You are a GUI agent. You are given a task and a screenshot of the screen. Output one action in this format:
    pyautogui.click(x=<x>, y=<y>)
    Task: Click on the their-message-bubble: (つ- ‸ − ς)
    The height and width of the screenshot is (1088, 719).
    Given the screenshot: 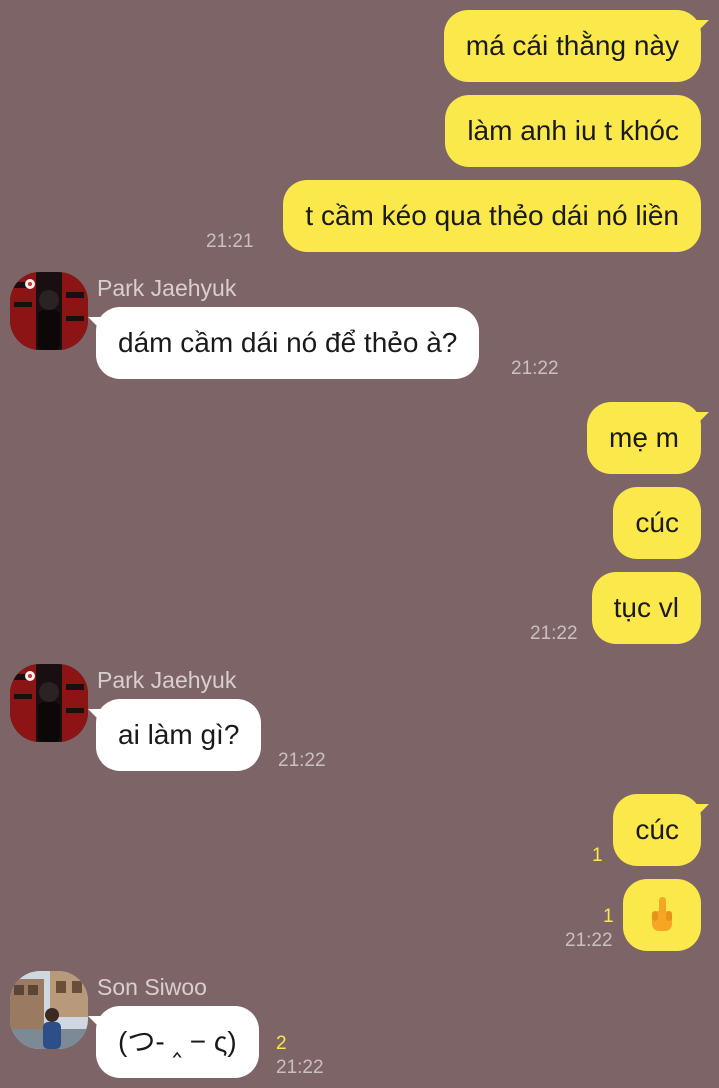 What is the action you would take?
    pyautogui.click(x=173, y=1042)
    